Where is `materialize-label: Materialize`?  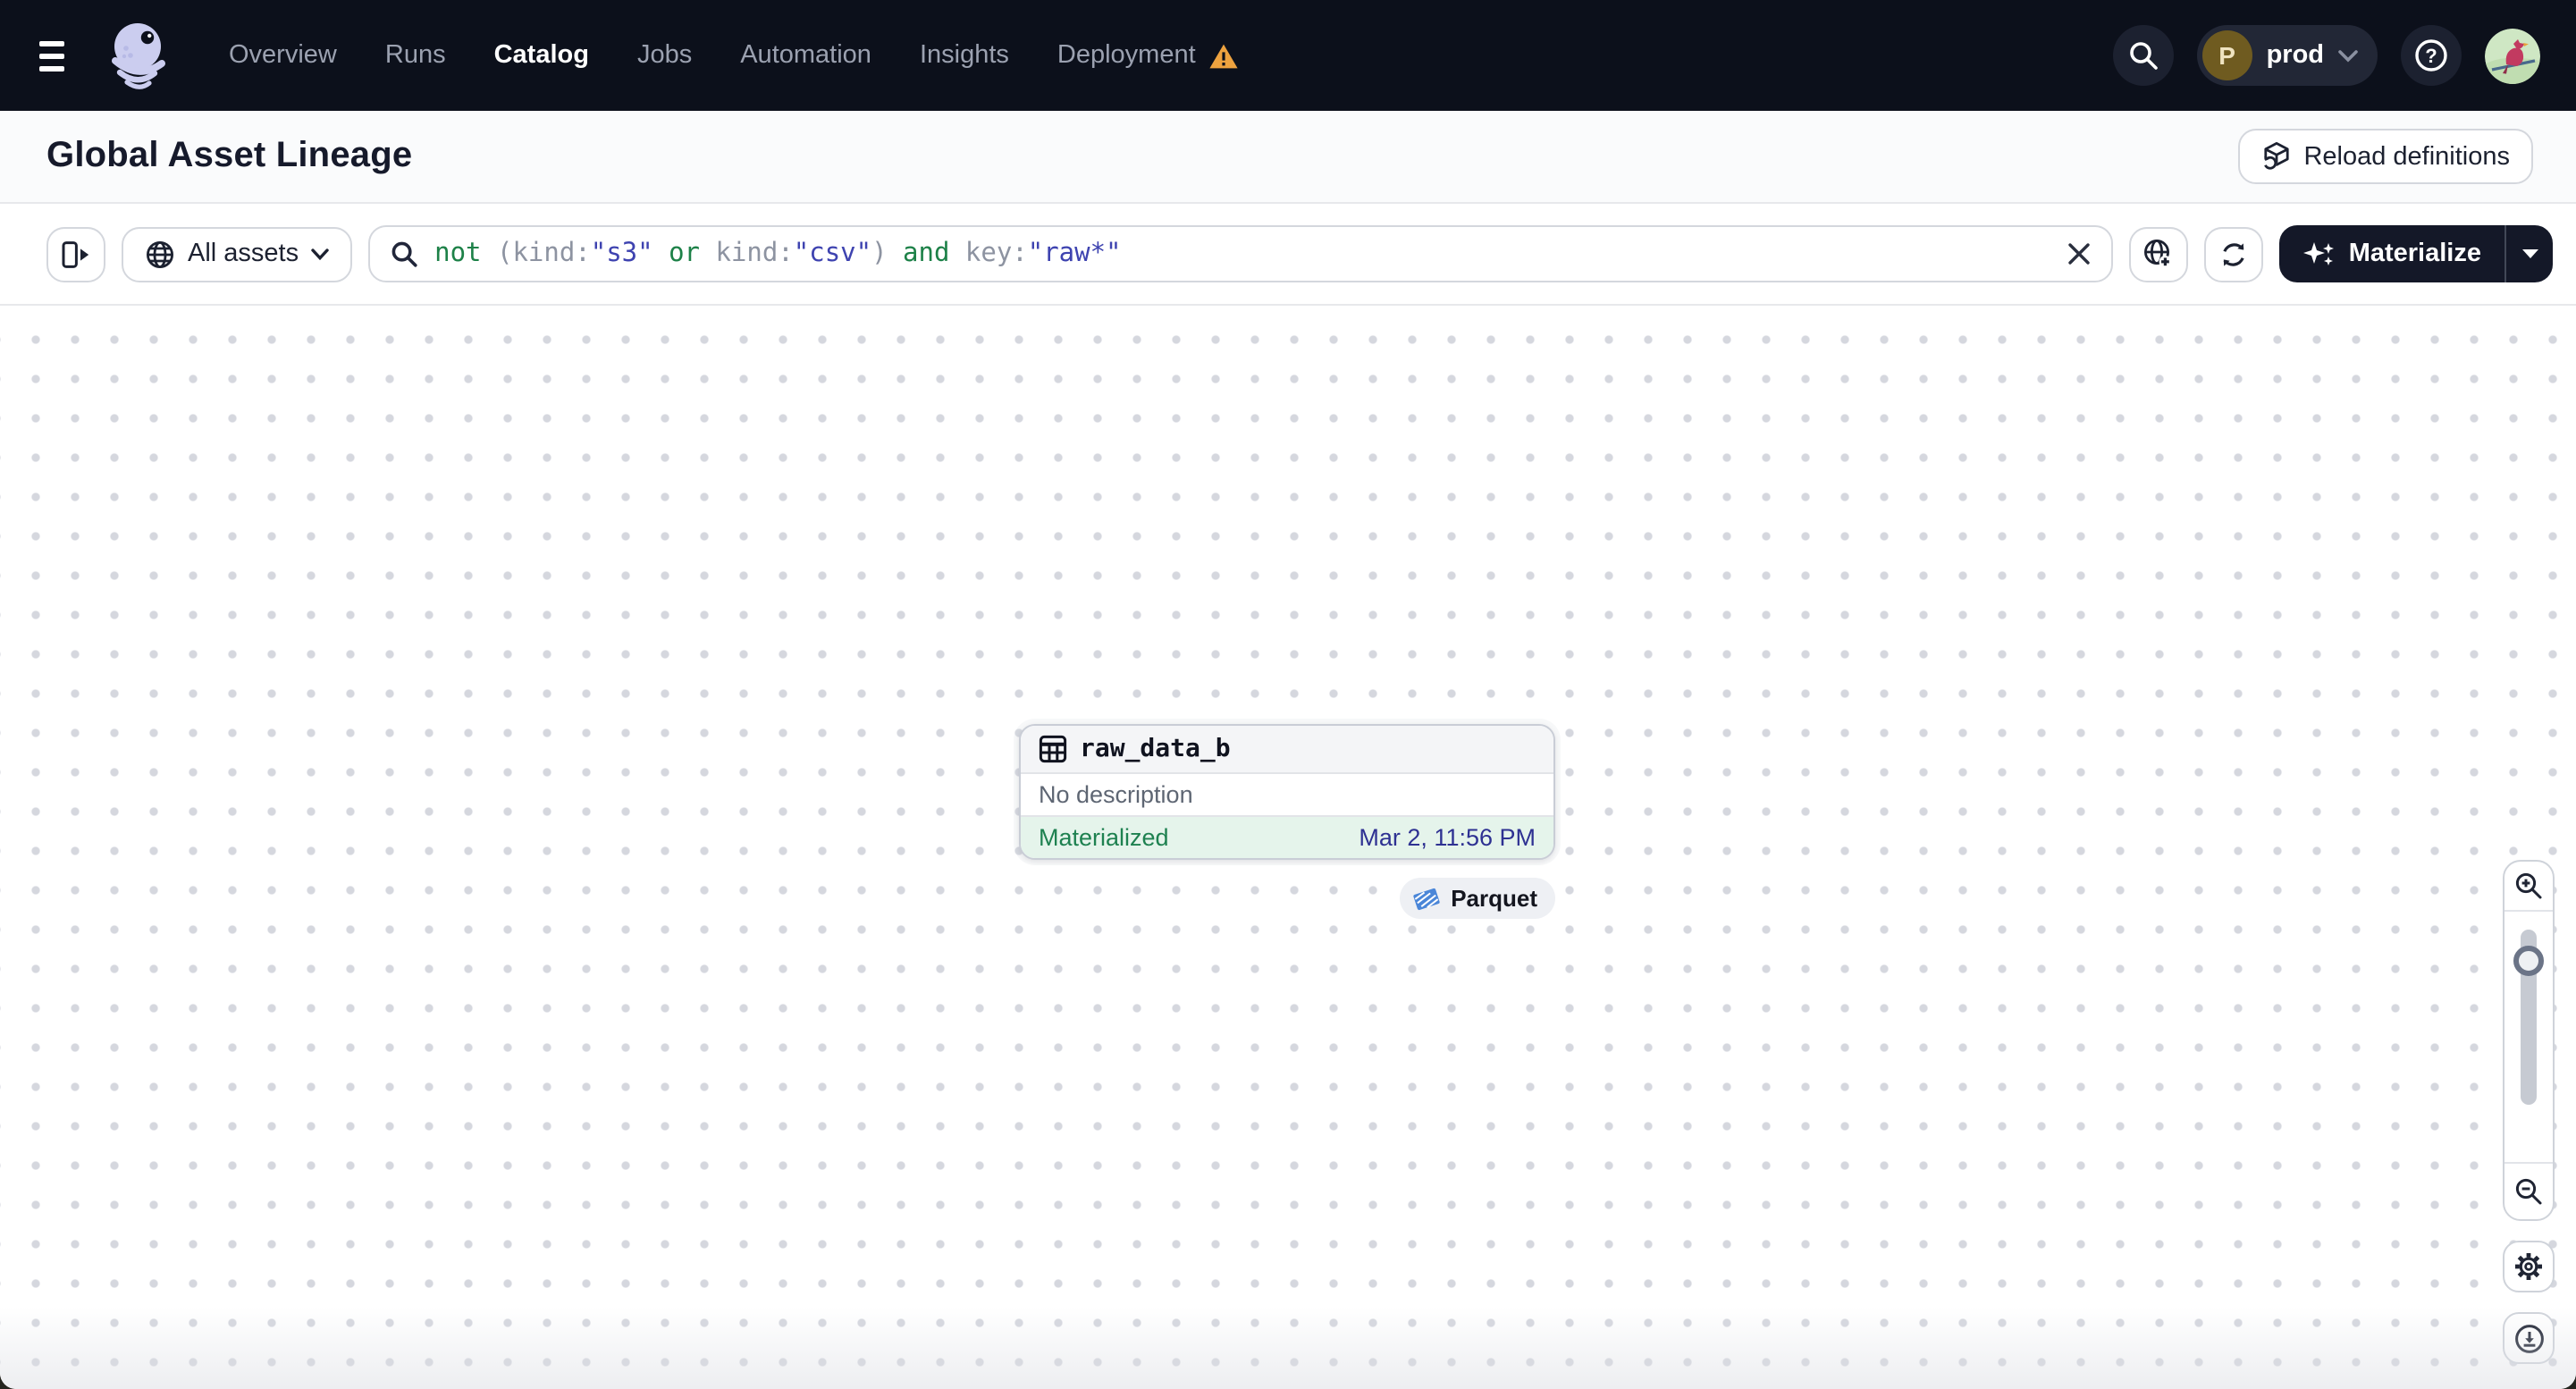 materialize-label: Materialize is located at coordinates (2415, 254).